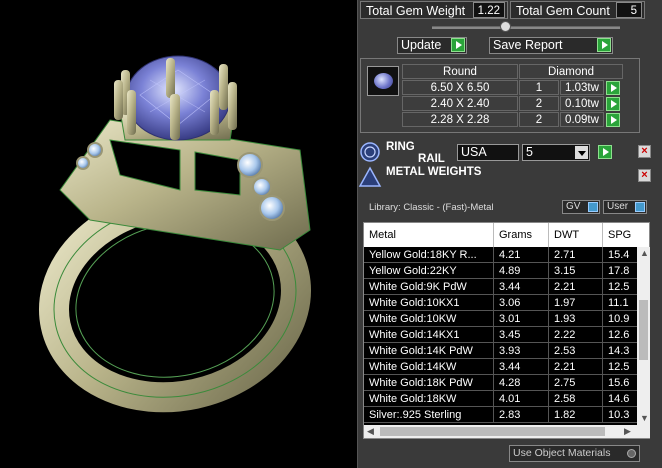  What do you see at coordinates (429, 319) in the screenshot?
I see `metal-name-cell: White Gold:10KW` at bounding box center [429, 319].